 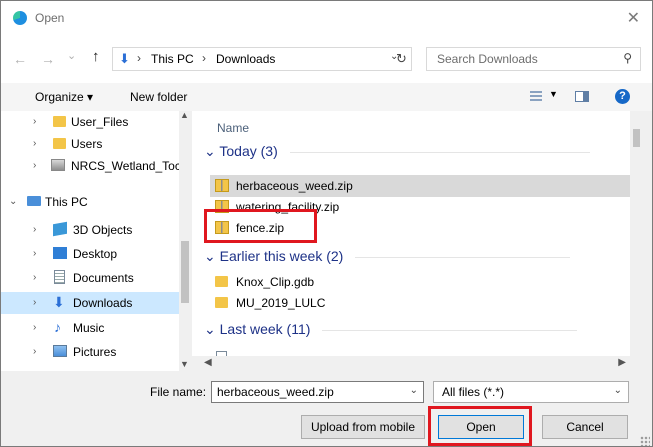 What do you see at coordinates (184, 364) in the screenshot?
I see `scroll-down-icon: ▼` at bounding box center [184, 364].